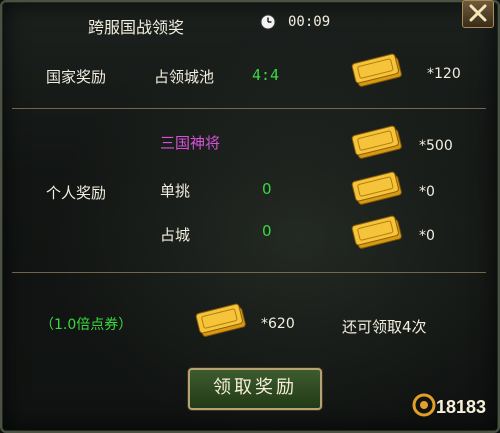 Image resolution: width=500 pixels, height=433 pixels. What do you see at coordinates (436, 146) in the screenshot?
I see `personal-row-amount: *500` at bounding box center [436, 146].